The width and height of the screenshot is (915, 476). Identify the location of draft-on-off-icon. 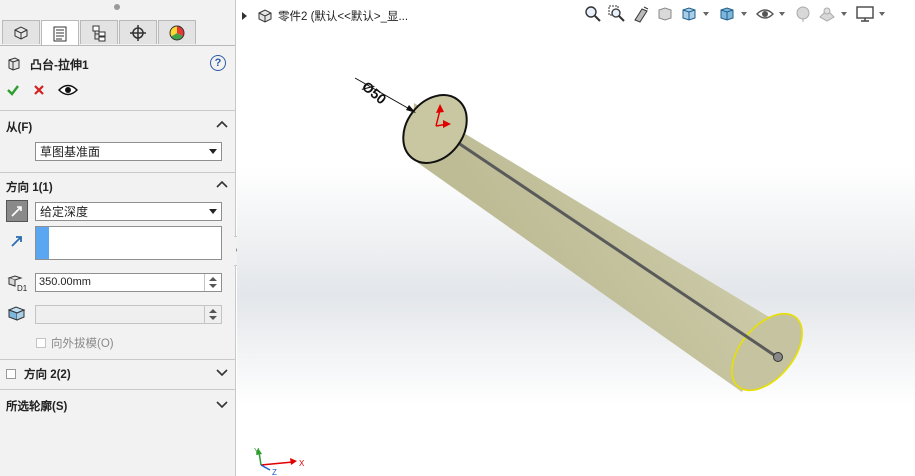
(16, 313).